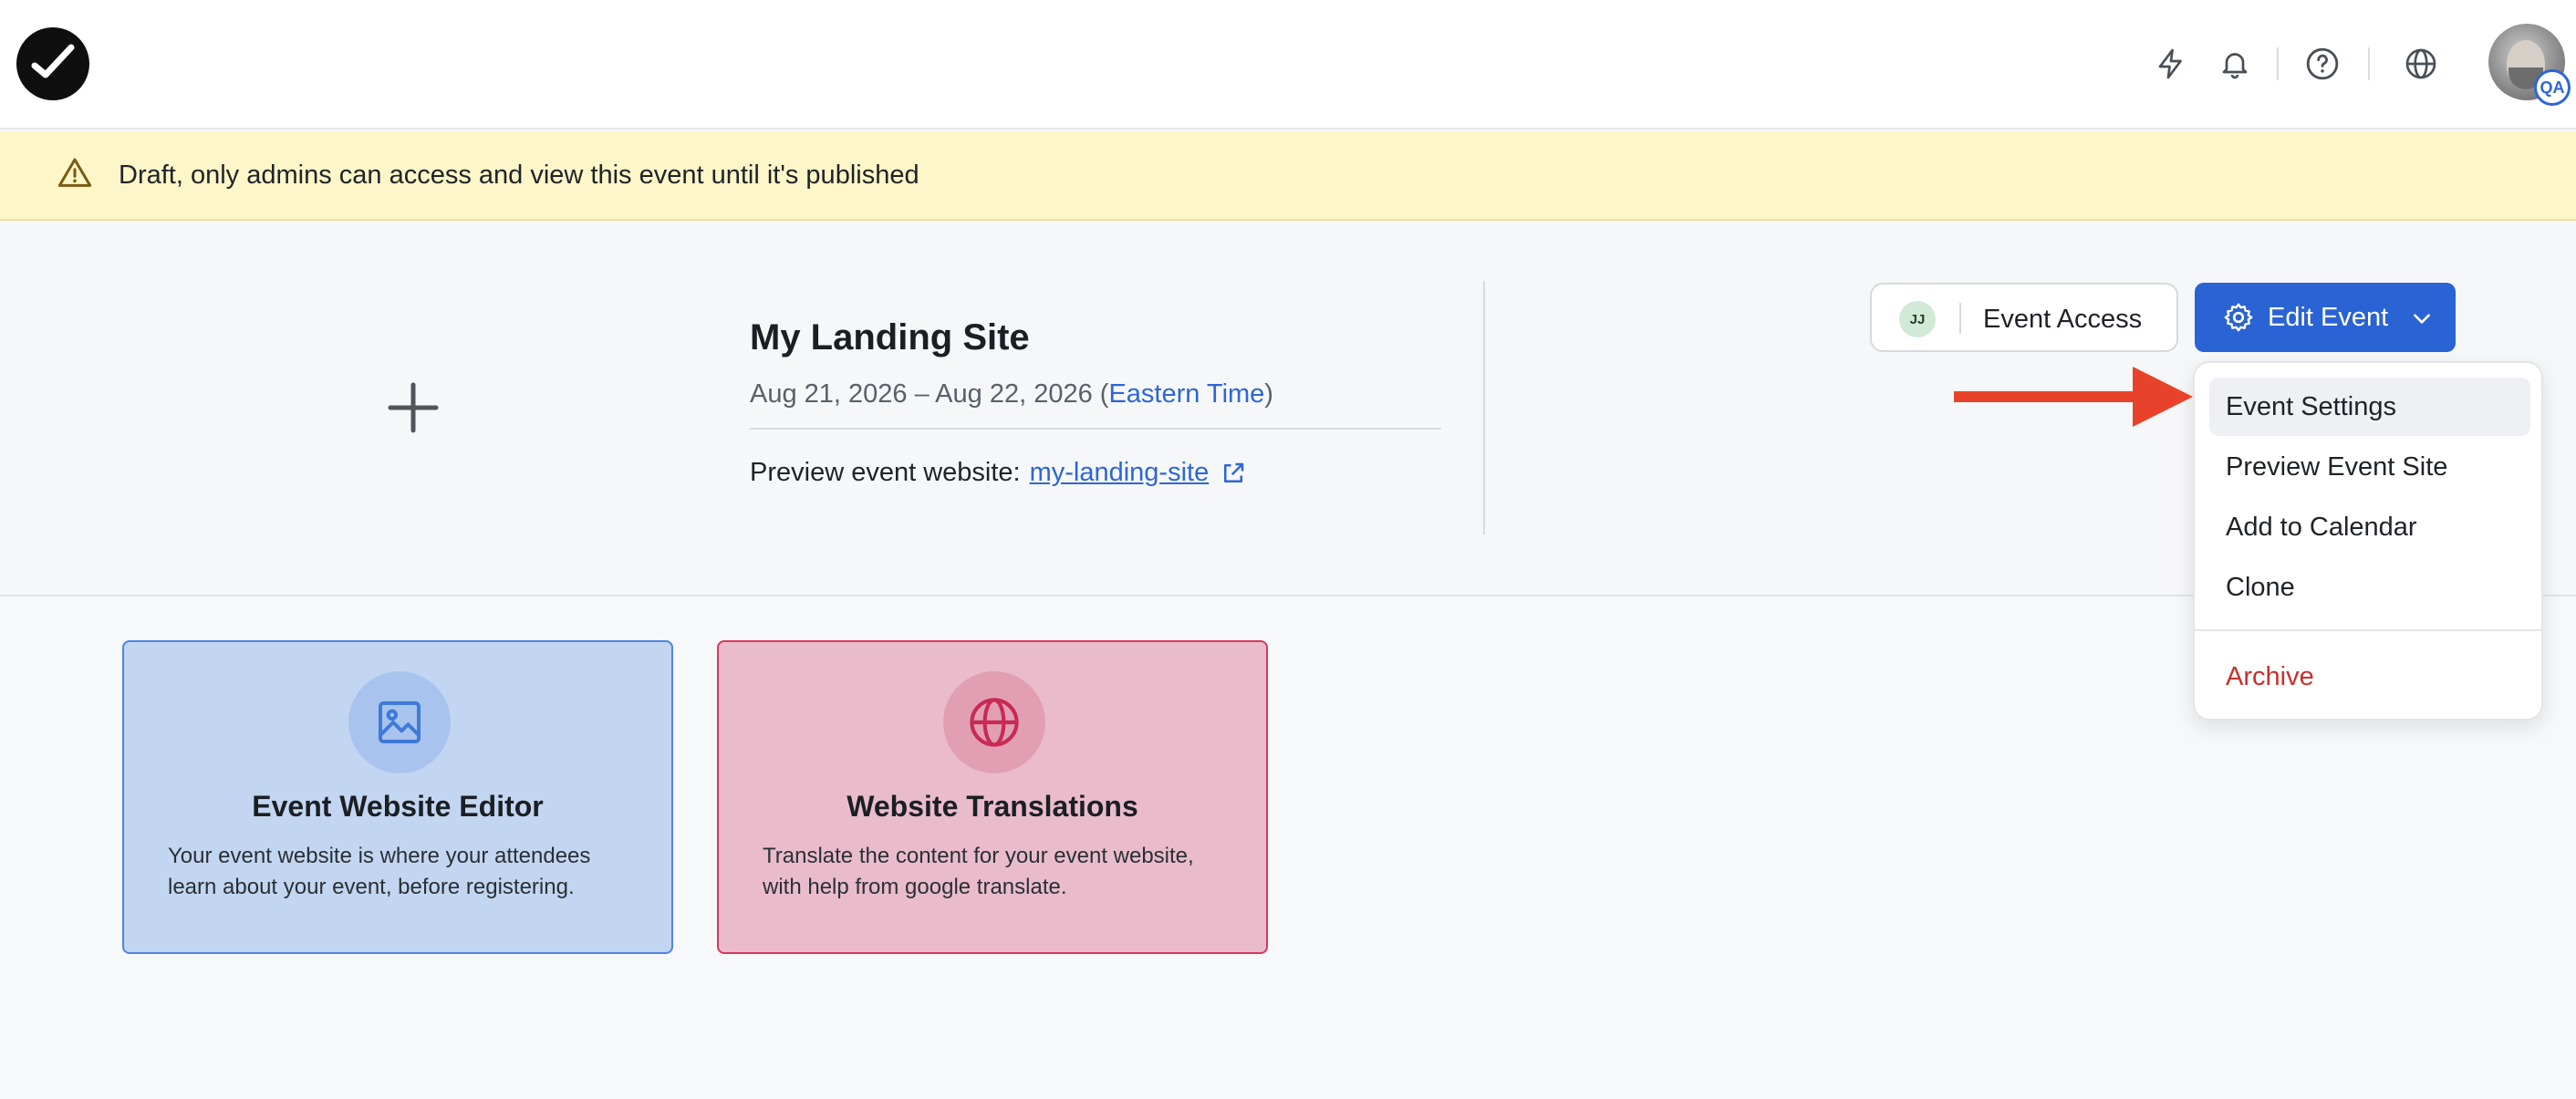 The width and height of the screenshot is (2576, 1099). I want to click on vertical-divider, so click(1484, 407).